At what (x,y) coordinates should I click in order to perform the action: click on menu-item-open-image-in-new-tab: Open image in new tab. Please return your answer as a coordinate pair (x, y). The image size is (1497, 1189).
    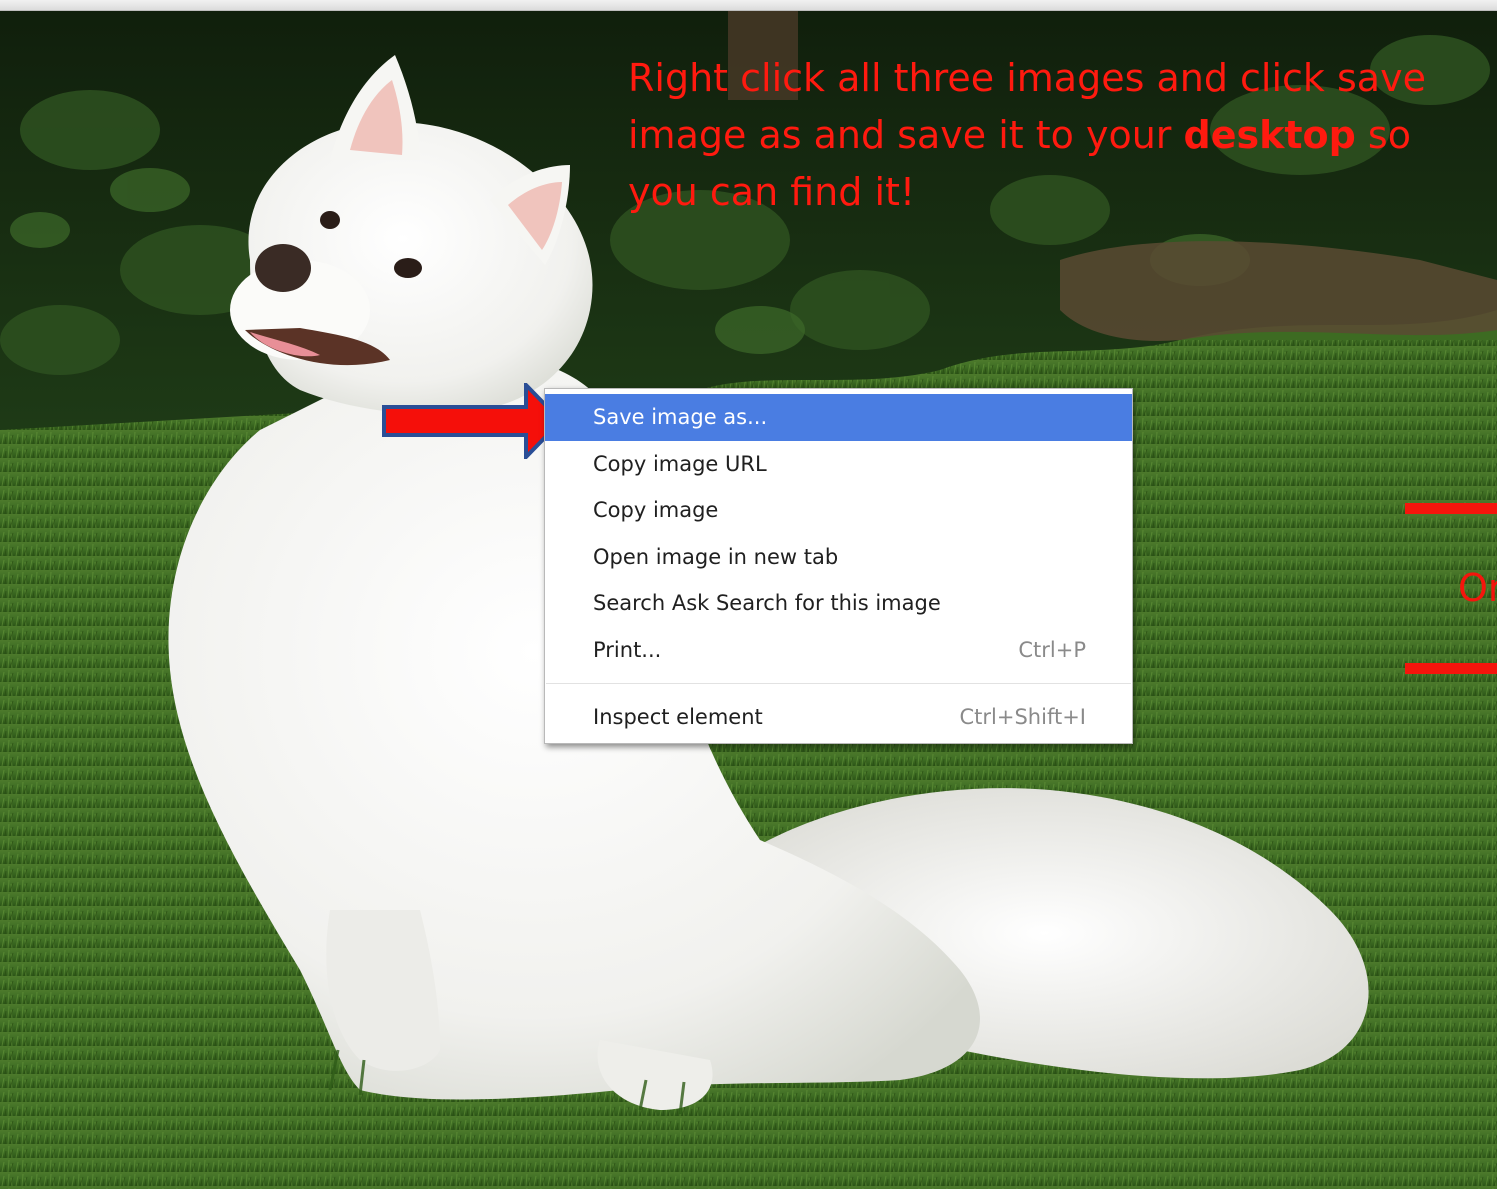
    Looking at the image, I should click on (838, 557).